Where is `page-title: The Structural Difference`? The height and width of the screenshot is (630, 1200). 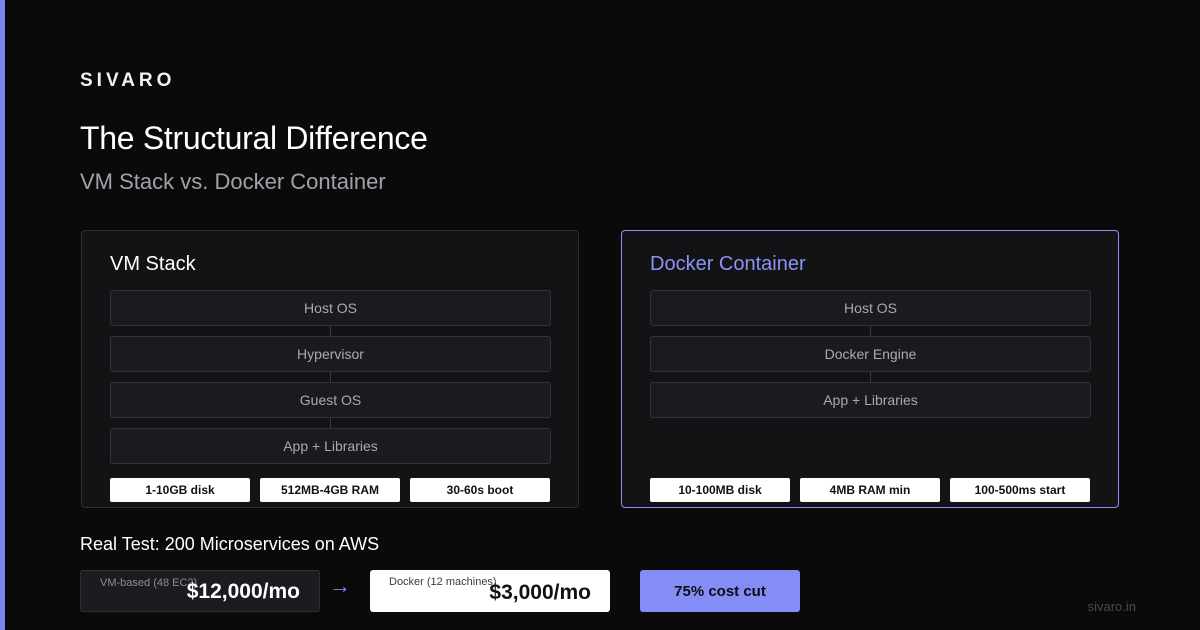 page-title: The Structural Difference is located at coordinates (254, 138).